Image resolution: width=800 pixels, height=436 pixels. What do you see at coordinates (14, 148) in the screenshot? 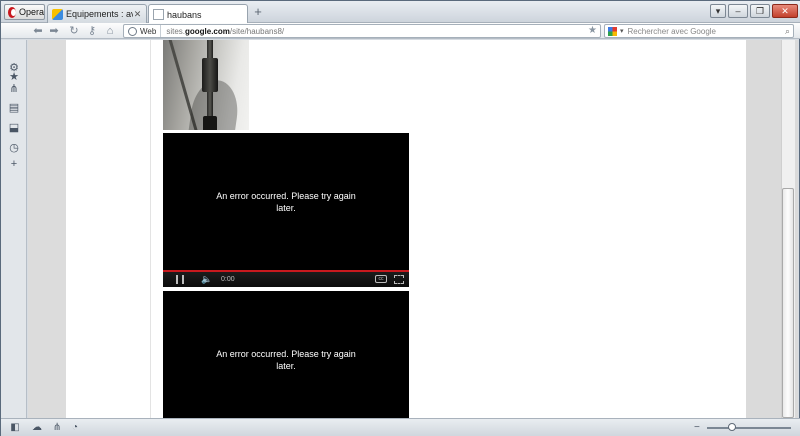
I see `history-icon: ◷` at bounding box center [14, 148].